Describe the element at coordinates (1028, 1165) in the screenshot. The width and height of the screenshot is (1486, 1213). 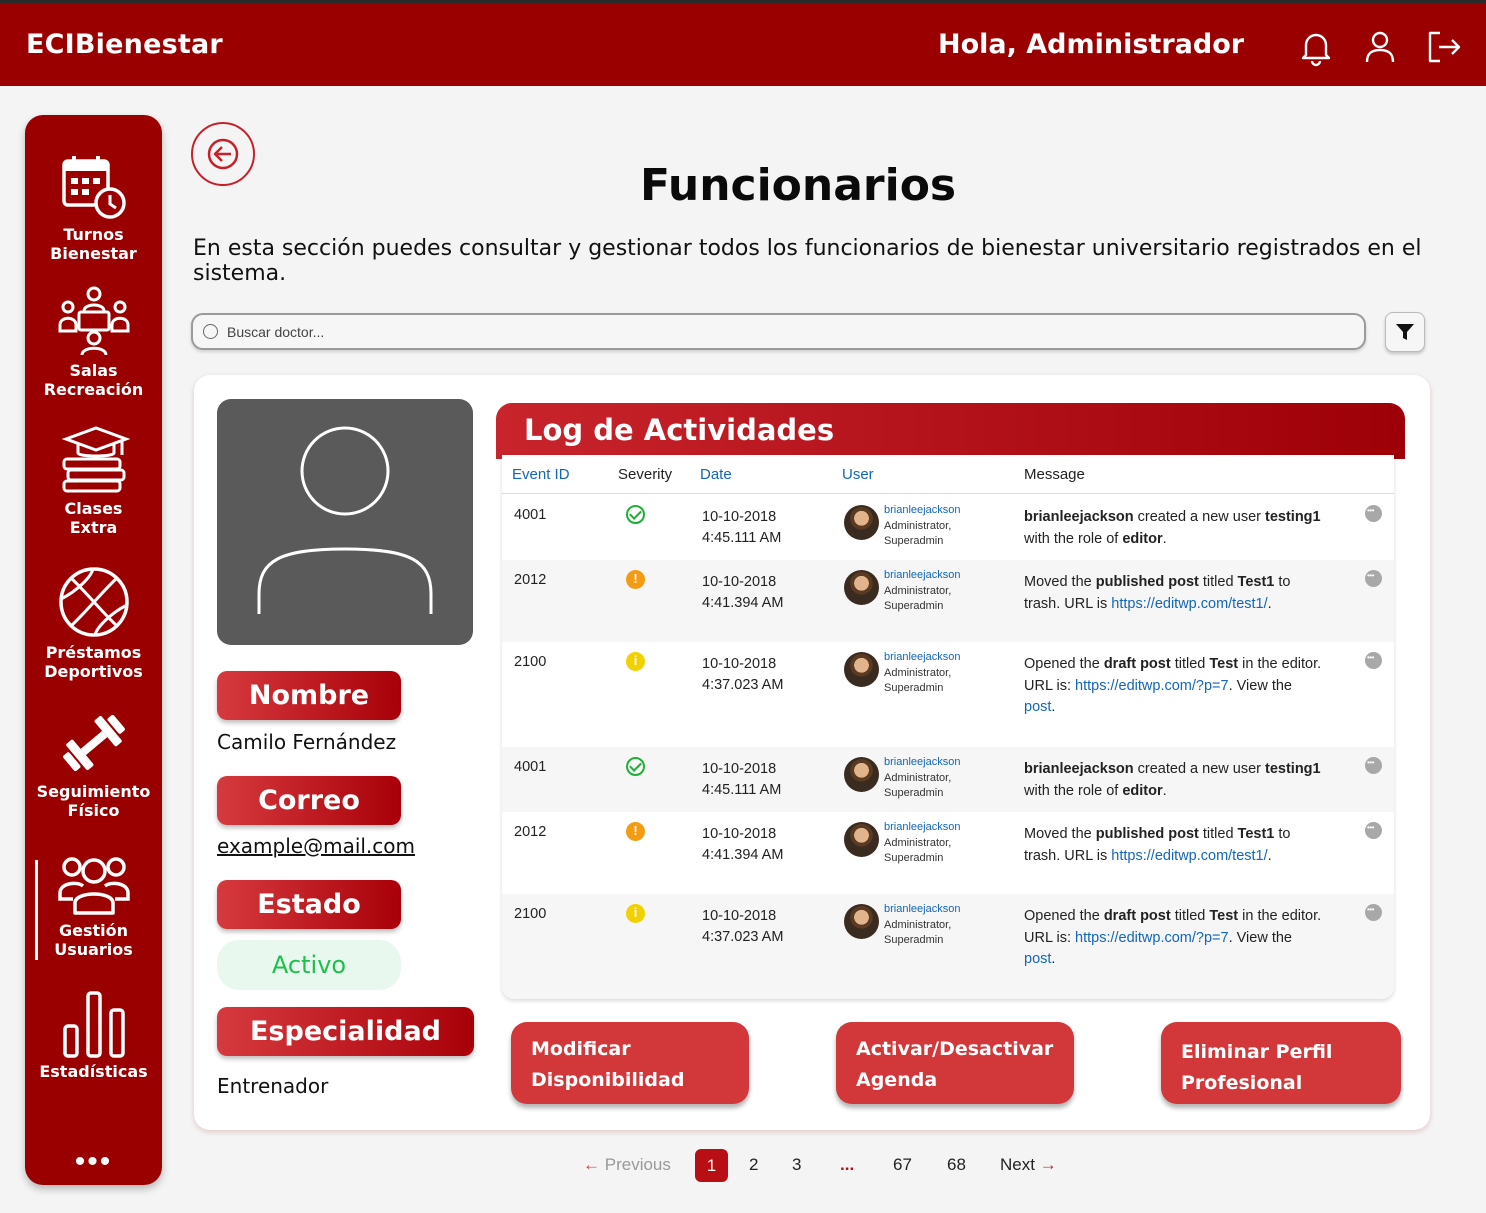
I see `pagination-next: Next →` at that location.